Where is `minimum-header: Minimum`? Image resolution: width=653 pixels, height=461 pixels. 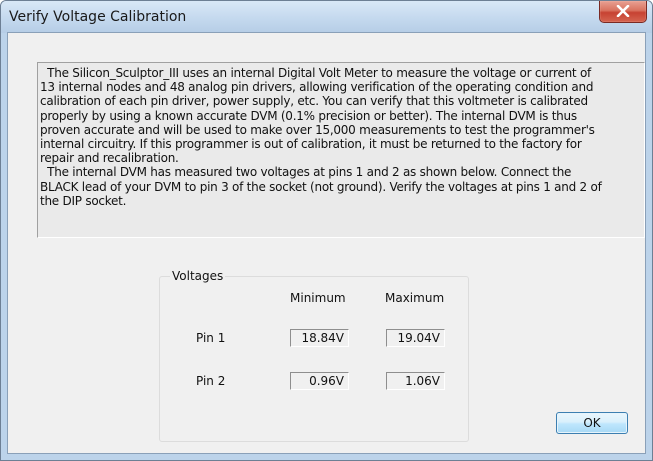 minimum-header: Minimum is located at coordinates (318, 298).